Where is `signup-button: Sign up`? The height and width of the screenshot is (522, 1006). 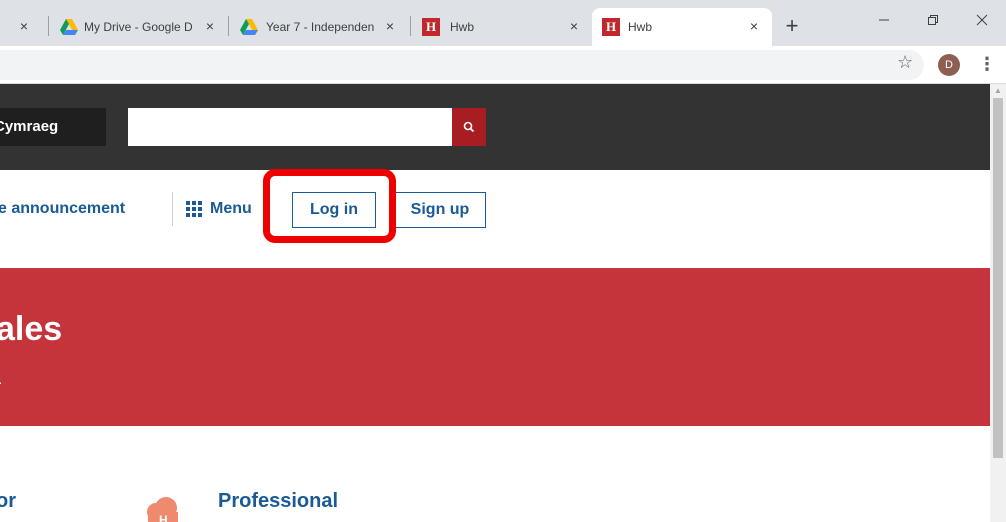 signup-button: Sign up is located at coordinates (440, 210).